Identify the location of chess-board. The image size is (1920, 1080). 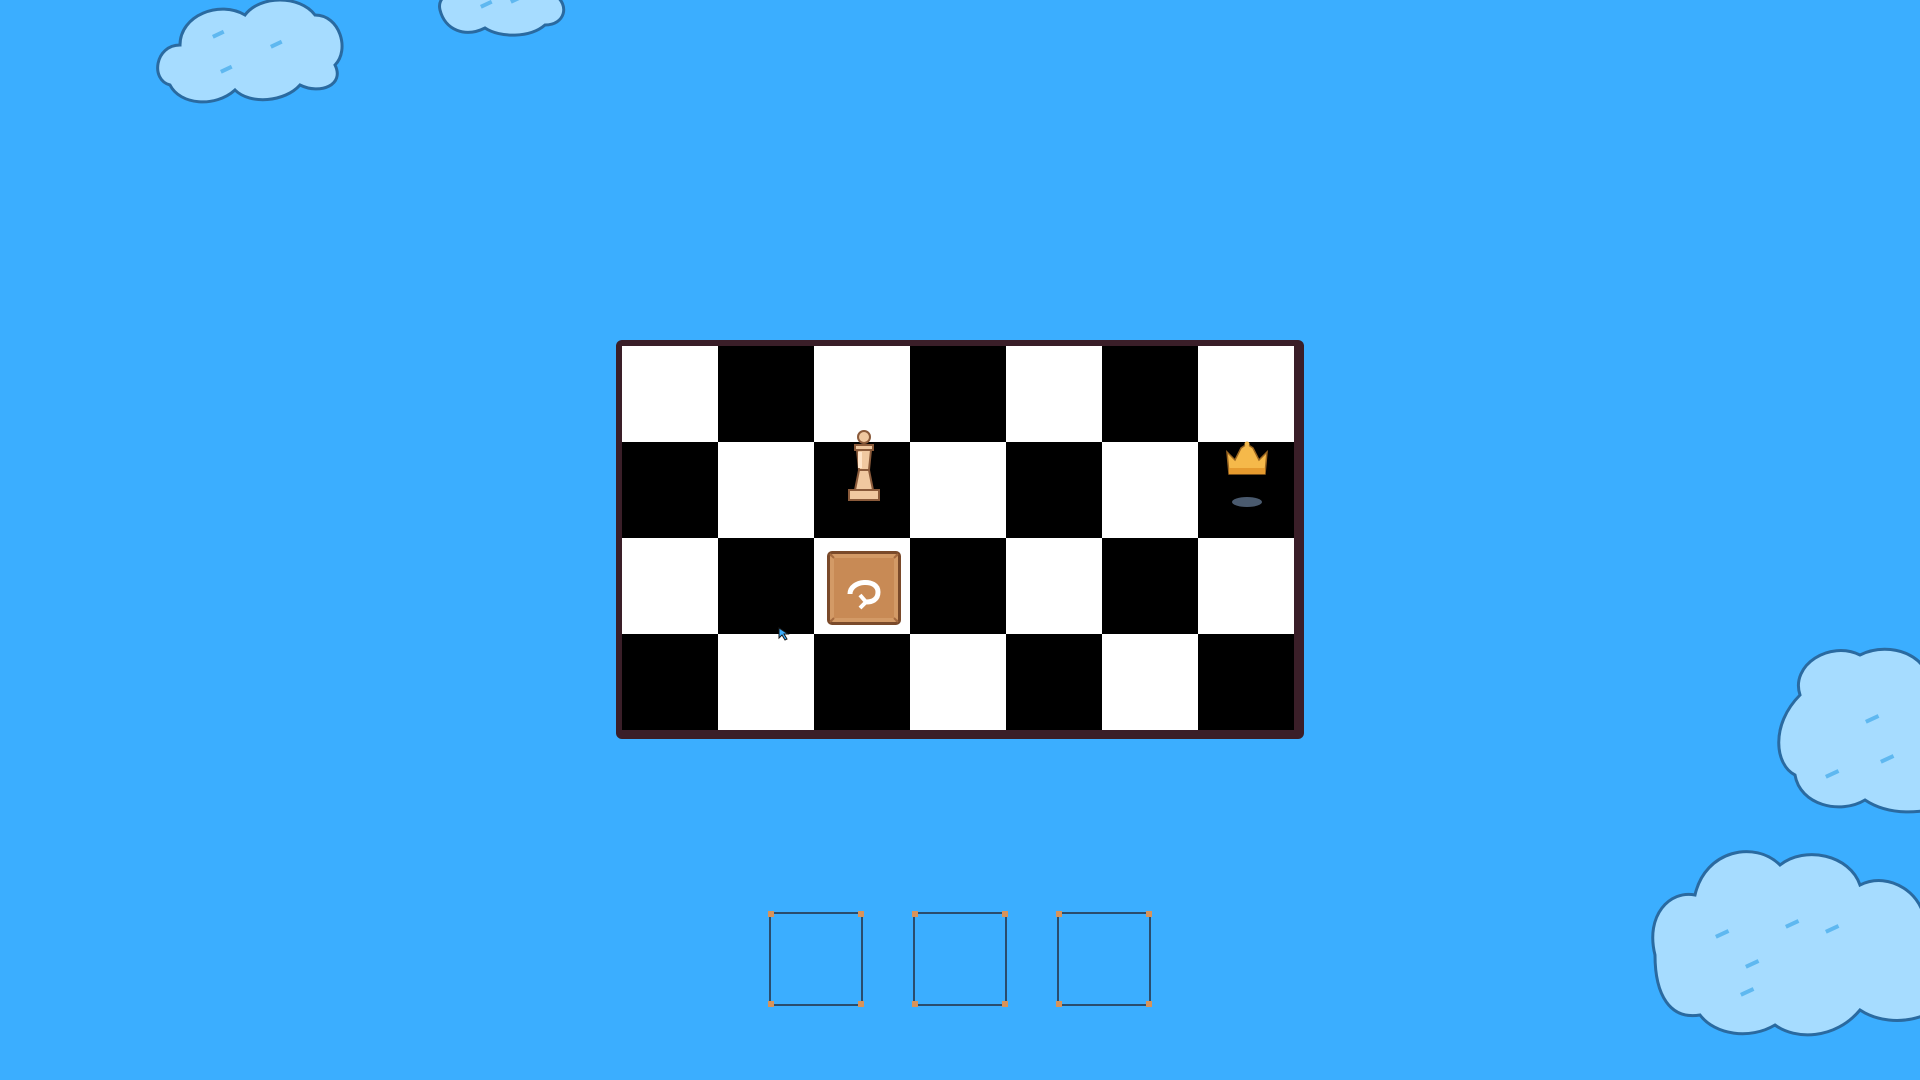
(958, 538).